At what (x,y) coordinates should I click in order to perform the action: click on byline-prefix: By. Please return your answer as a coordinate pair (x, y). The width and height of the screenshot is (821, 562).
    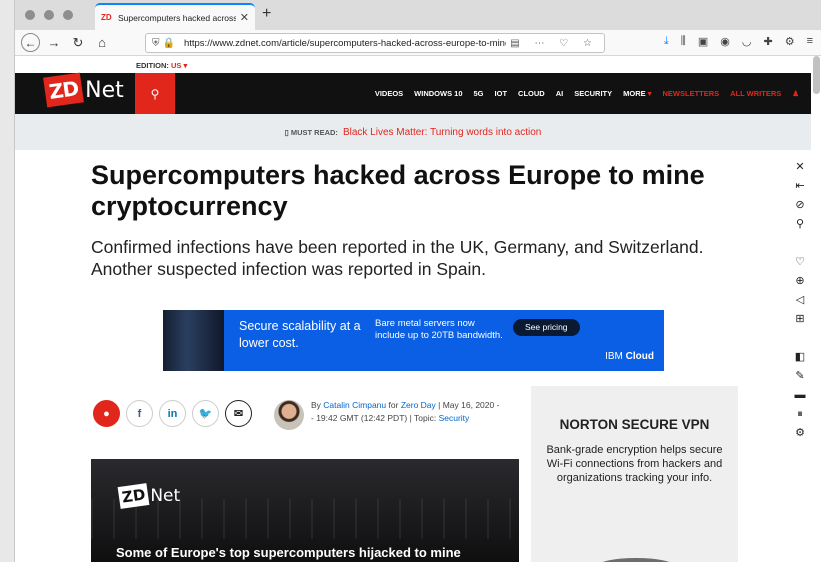
    Looking at the image, I should click on (316, 405).